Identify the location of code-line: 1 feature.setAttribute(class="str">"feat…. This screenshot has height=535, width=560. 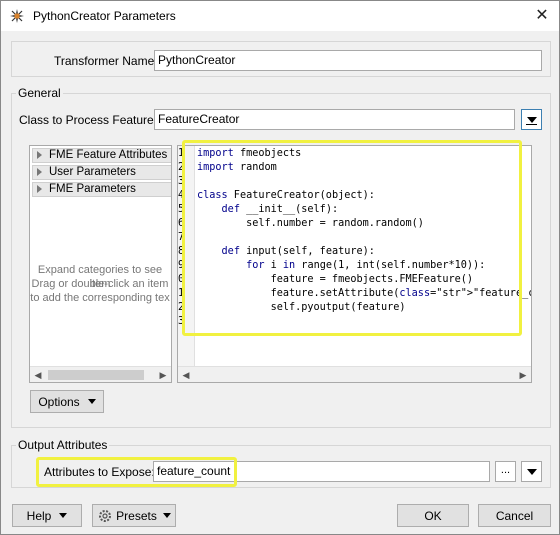
(354, 294).